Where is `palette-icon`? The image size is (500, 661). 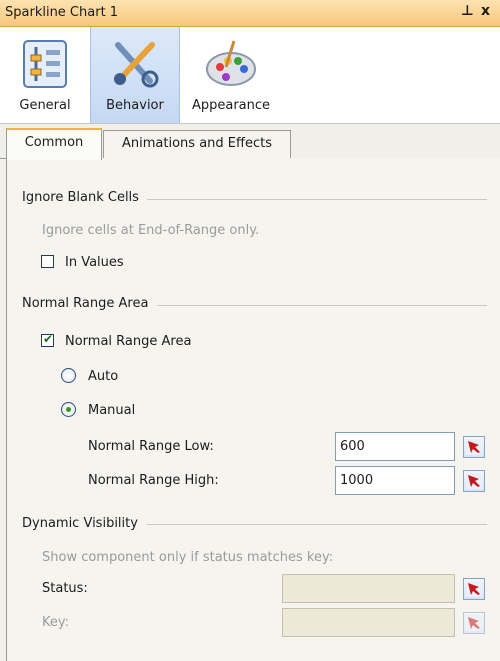 palette-icon is located at coordinates (231, 63).